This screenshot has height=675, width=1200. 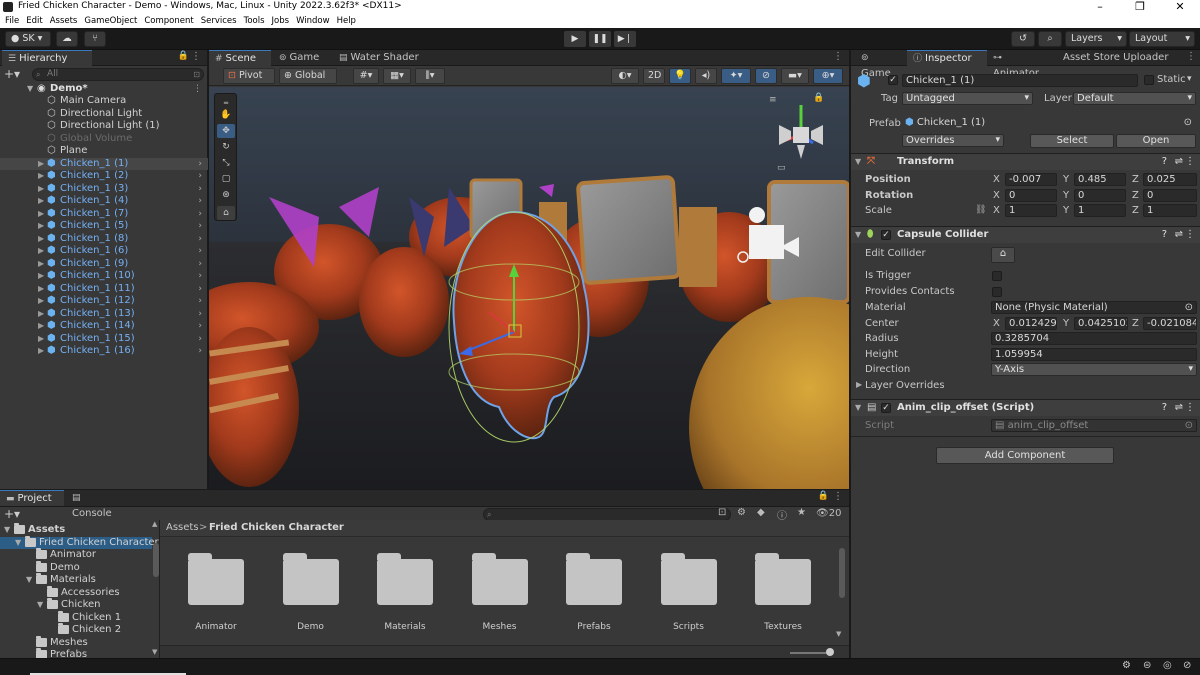 What do you see at coordinates (95, 39) in the screenshot?
I see `collab-icon: ⑂` at bounding box center [95, 39].